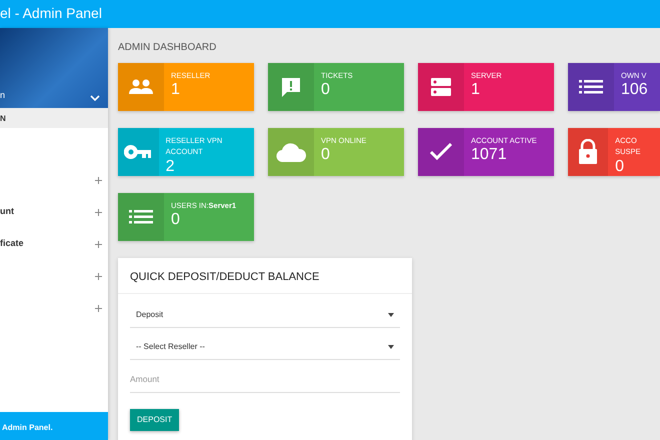 The image size is (660, 440). I want to click on section-title: N, so click(3, 118).